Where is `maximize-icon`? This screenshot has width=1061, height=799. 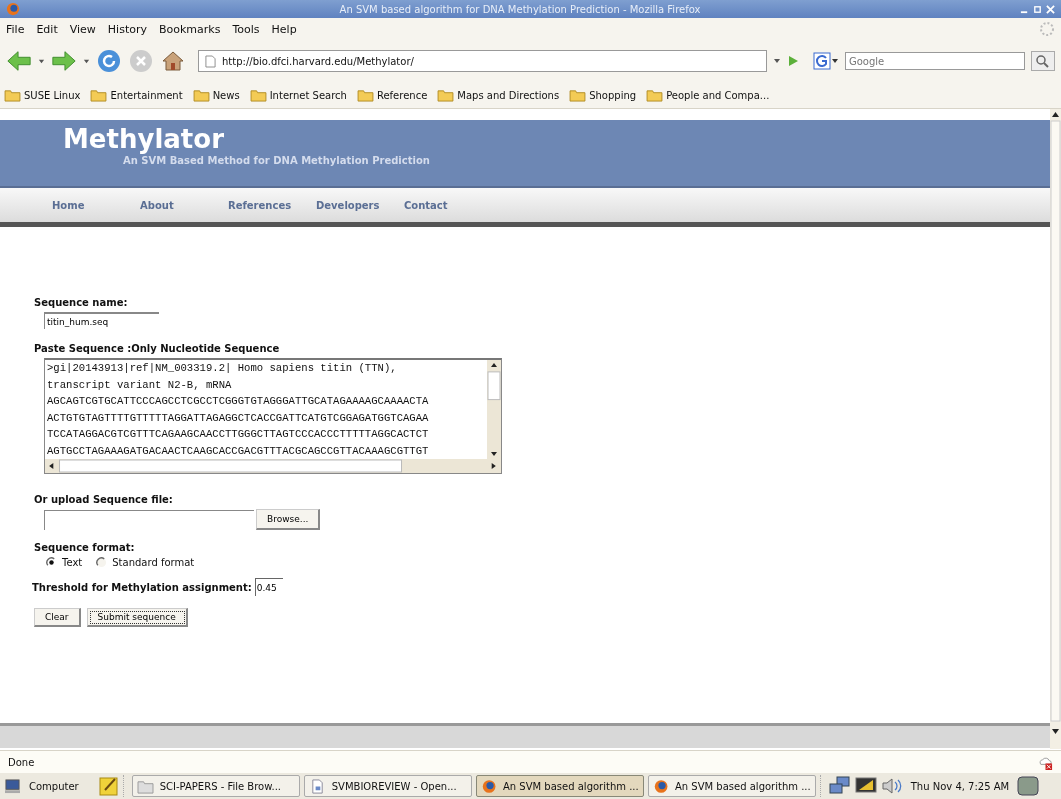 maximize-icon is located at coordinates (1037, 9).